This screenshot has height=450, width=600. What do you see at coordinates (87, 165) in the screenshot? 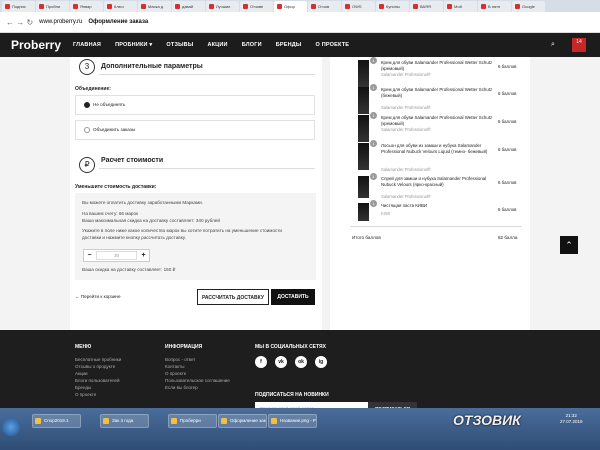
I see `ruble-icon: ₽` at bounding box center [87, 165].